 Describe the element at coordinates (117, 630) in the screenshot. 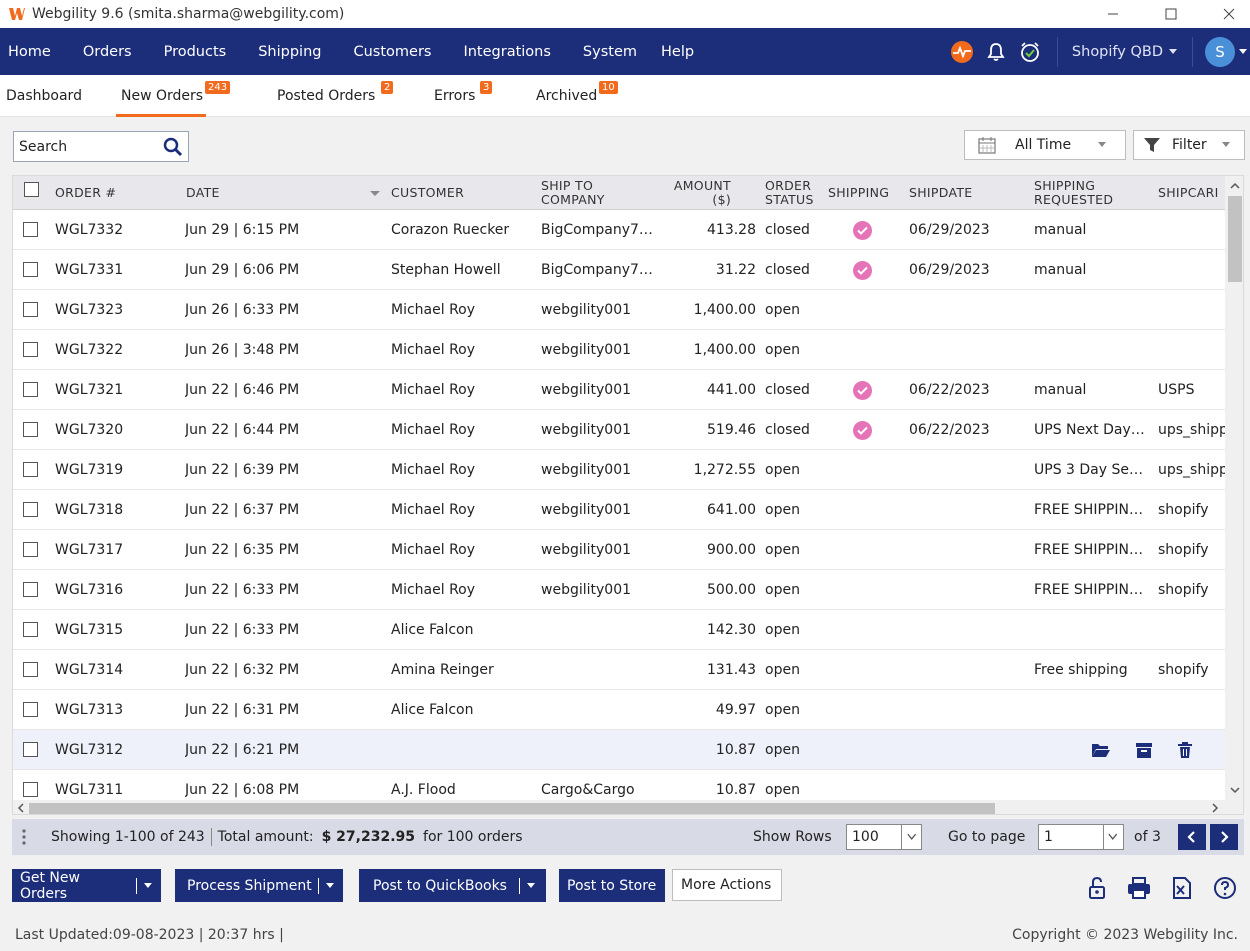

I see `cell-order: WGL7315` at that location.